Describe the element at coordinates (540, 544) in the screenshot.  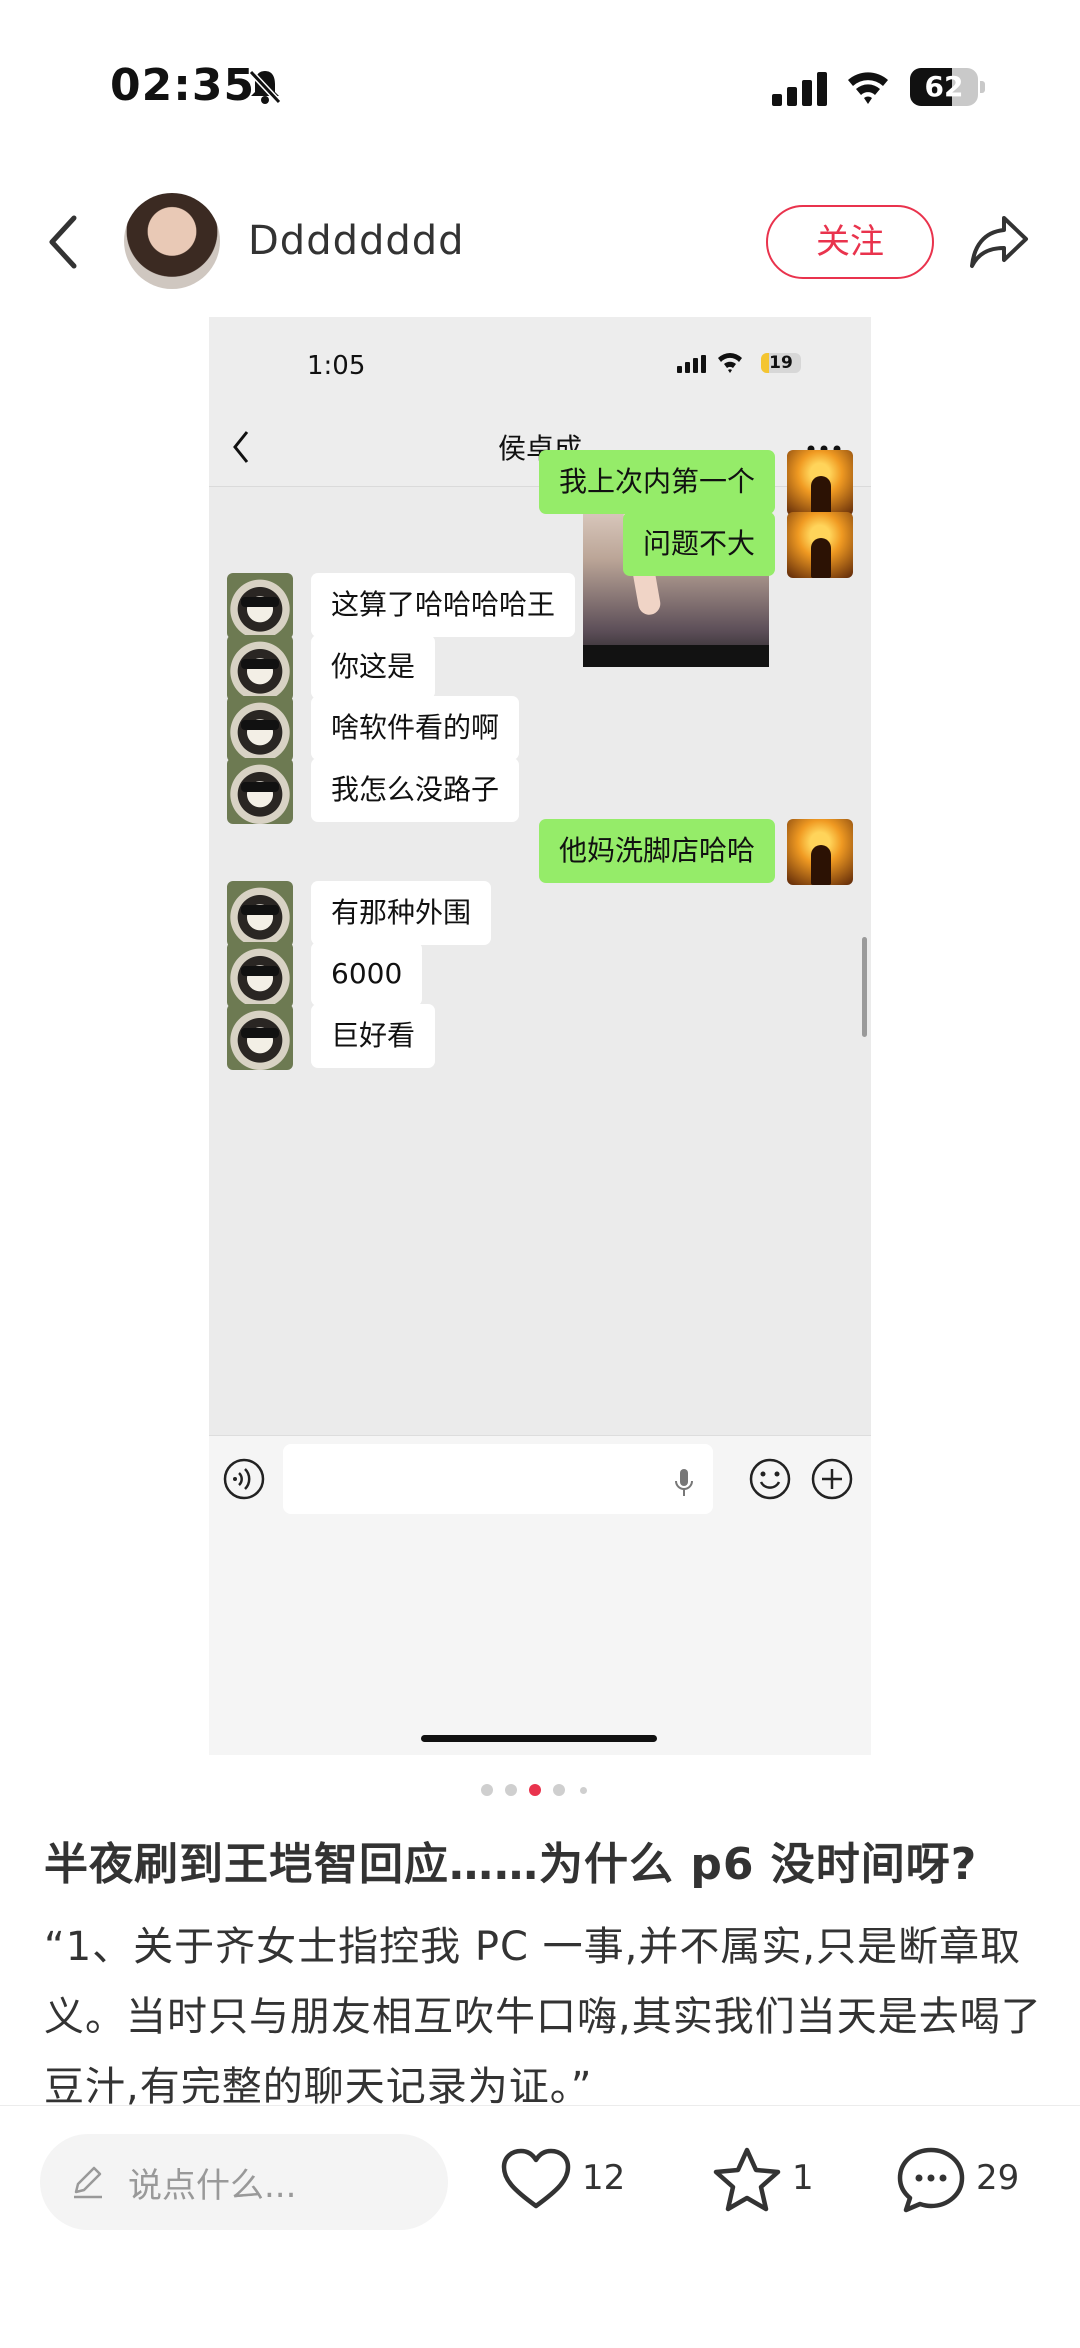
I see `chat-message-row: 问题不大` at that location.